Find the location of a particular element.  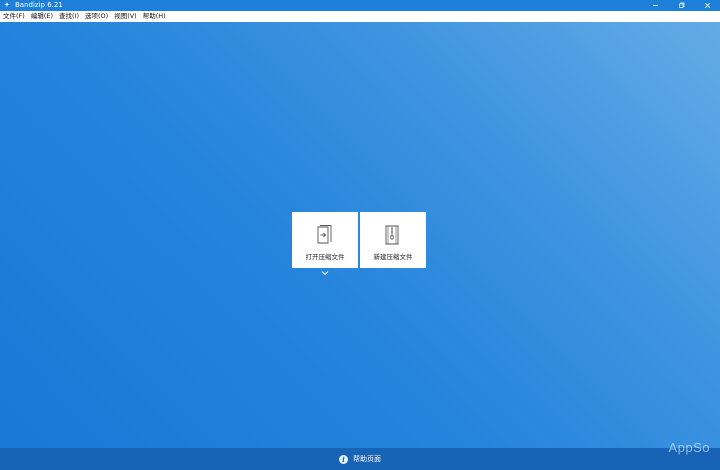

close-icon is located at coordinates (707, 5).